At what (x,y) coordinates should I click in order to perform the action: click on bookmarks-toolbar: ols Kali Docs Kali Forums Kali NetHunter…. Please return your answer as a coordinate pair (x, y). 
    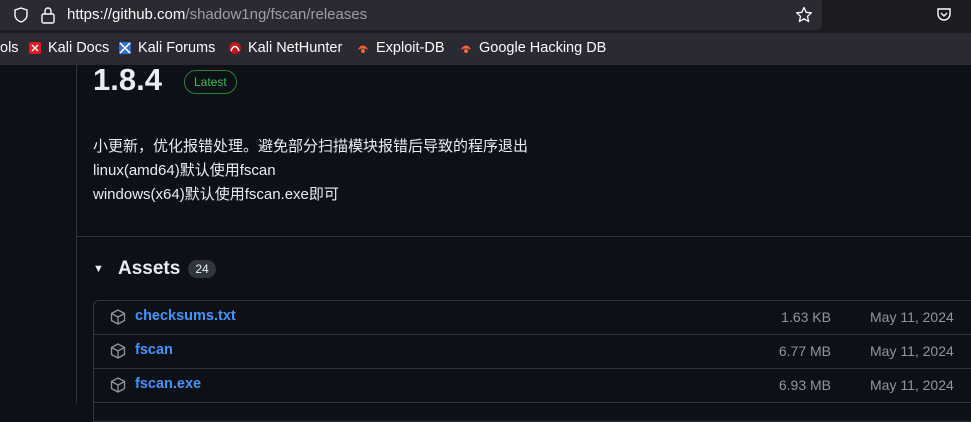
    Looking at the image, I should click on (485, 49).